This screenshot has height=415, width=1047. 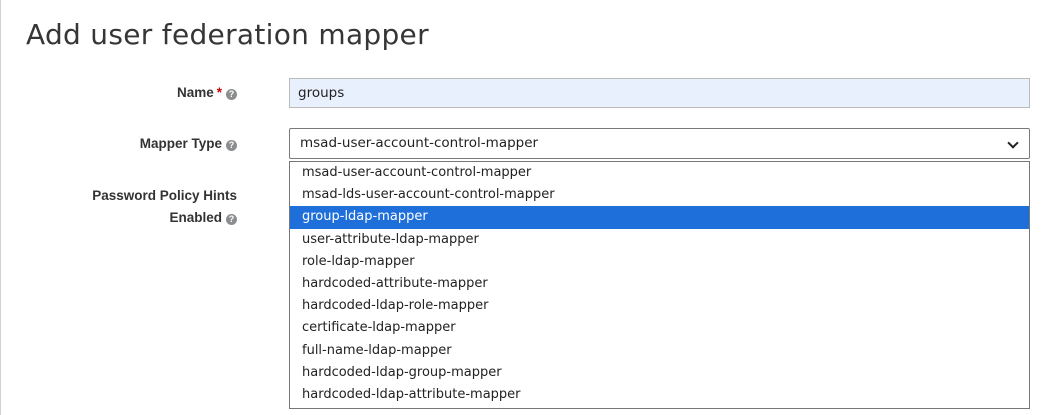 What do you see at coordinates (180, 143) in the screenshot?
I see `mapper-type-label-text: Mapper Type` at bounding box center [180, 143].